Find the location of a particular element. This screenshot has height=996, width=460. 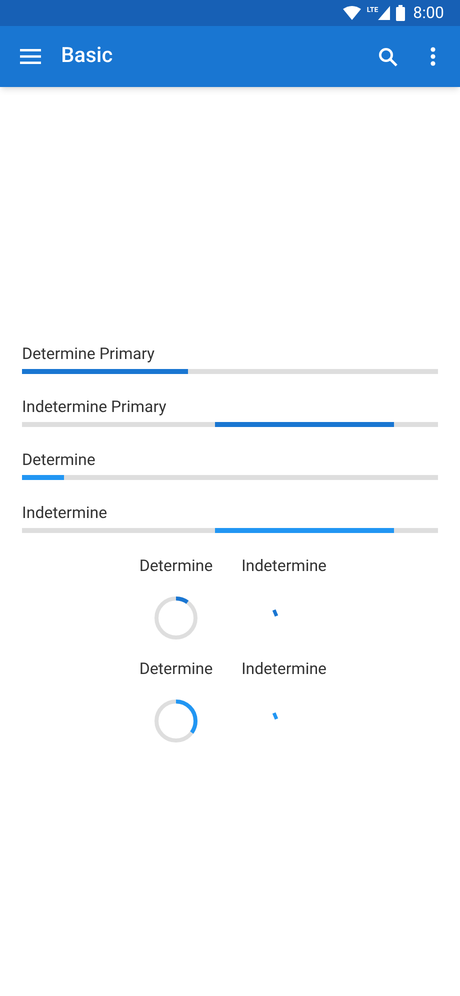

progress-label: Indetermine Primary is located at coordinates (95, 407).